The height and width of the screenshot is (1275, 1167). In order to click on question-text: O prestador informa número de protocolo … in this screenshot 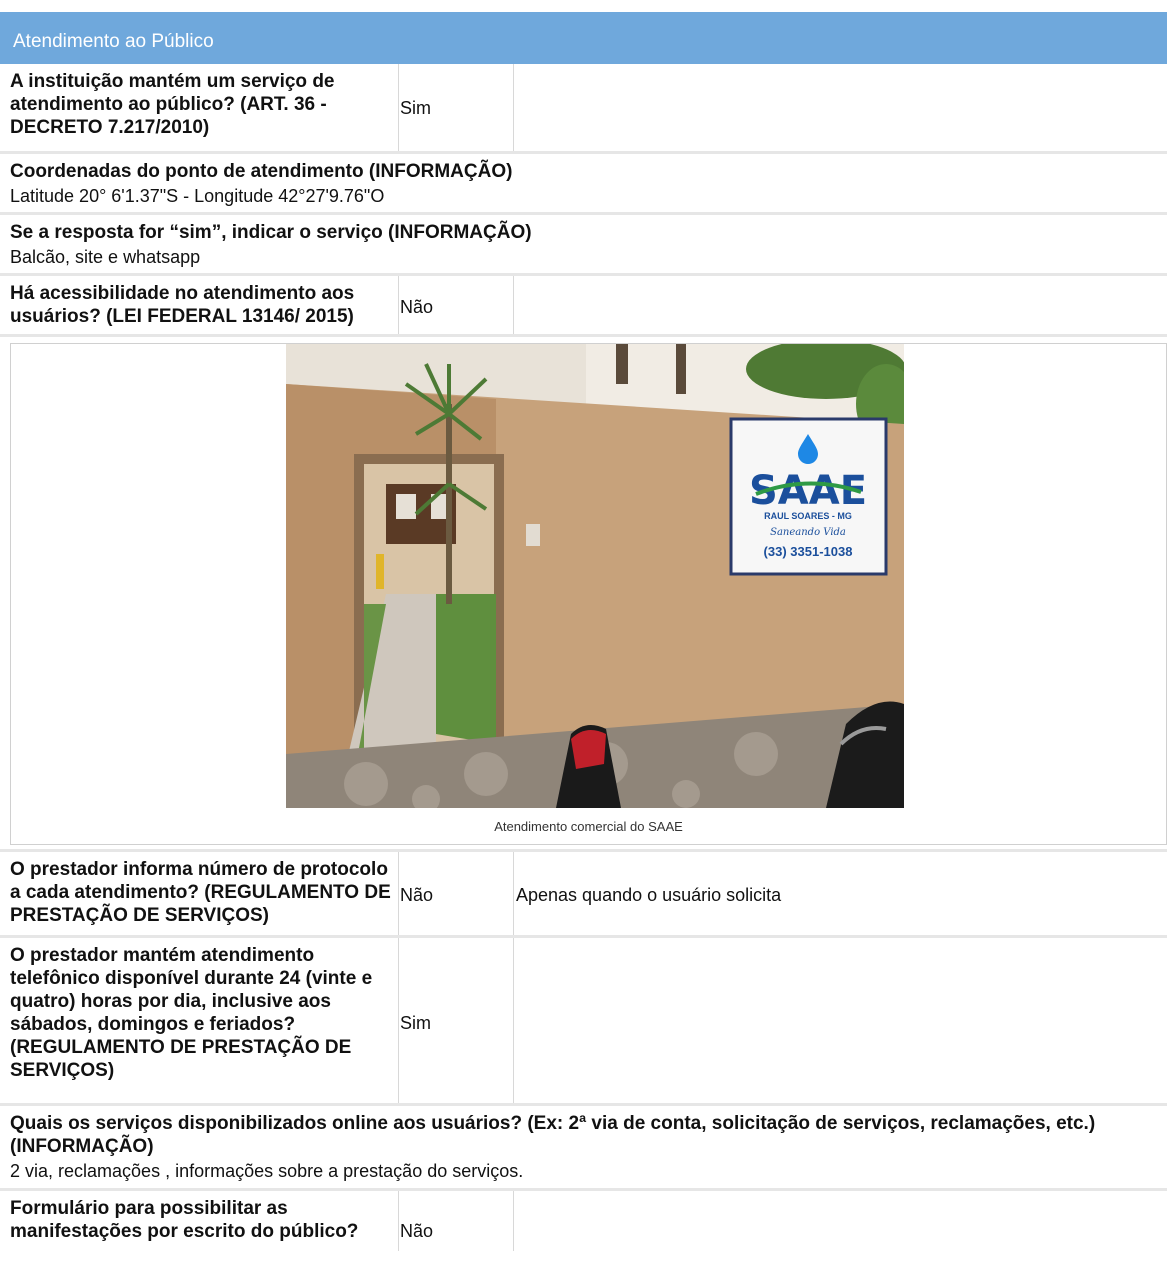, I will do `click(200, 892)`.